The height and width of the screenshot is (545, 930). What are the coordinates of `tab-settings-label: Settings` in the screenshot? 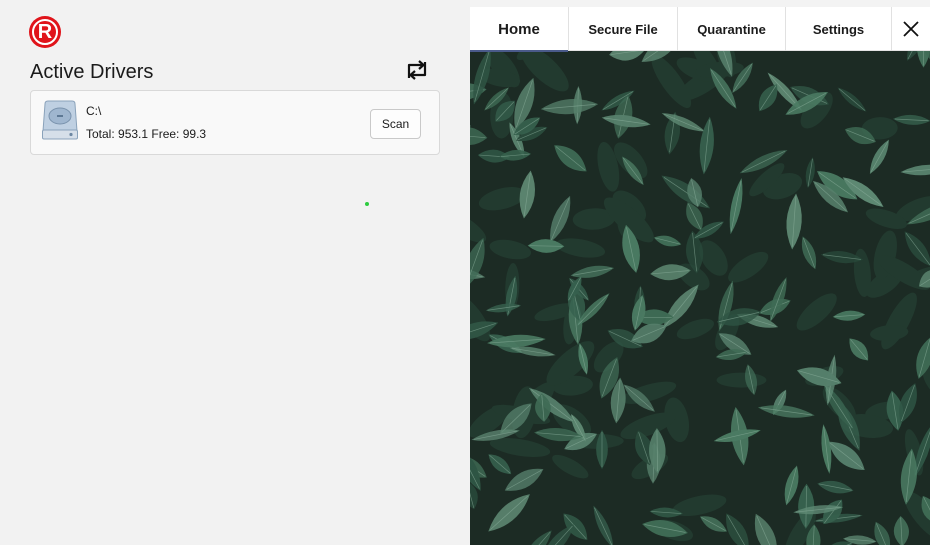 It's located at (838, 29).